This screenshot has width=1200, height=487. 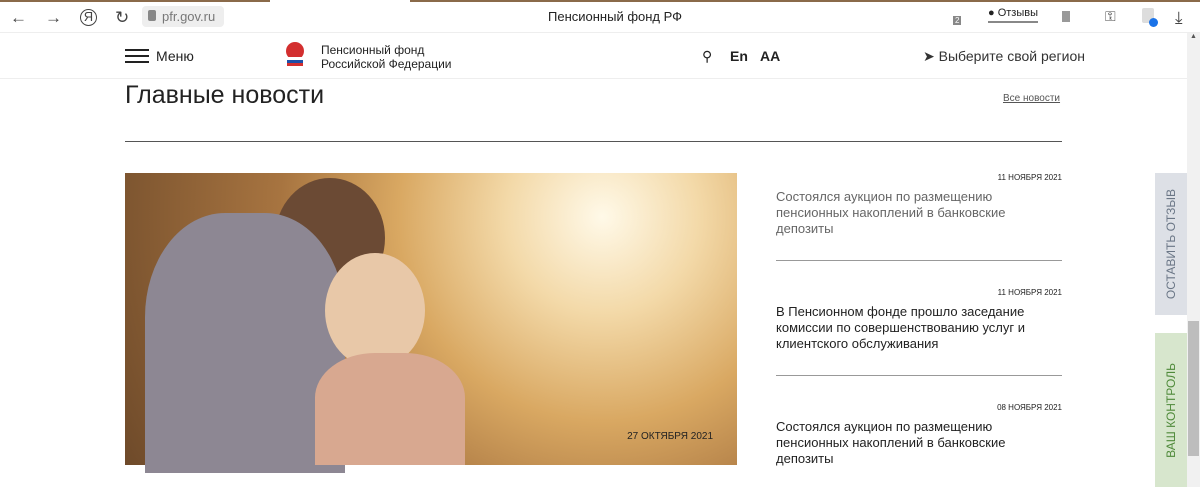 I want to click on control-tab: ВАШ КОНТРОЛЬ, so click(x=1171, y=410).